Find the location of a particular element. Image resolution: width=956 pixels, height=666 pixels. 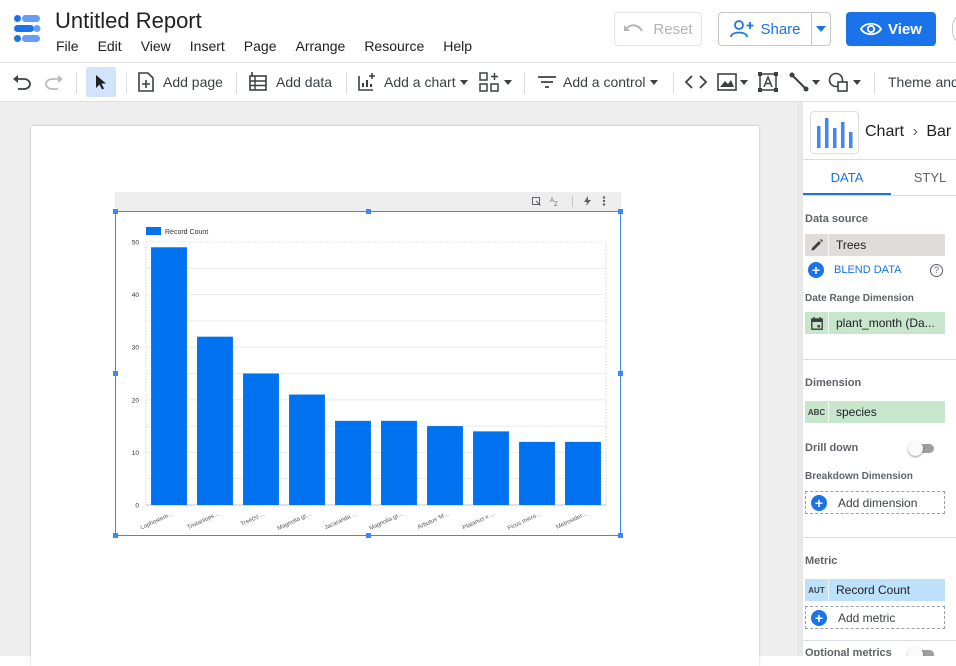

y-axis-ticks: 0 10 20 30 40 50 is located at coordinates (136, 375).